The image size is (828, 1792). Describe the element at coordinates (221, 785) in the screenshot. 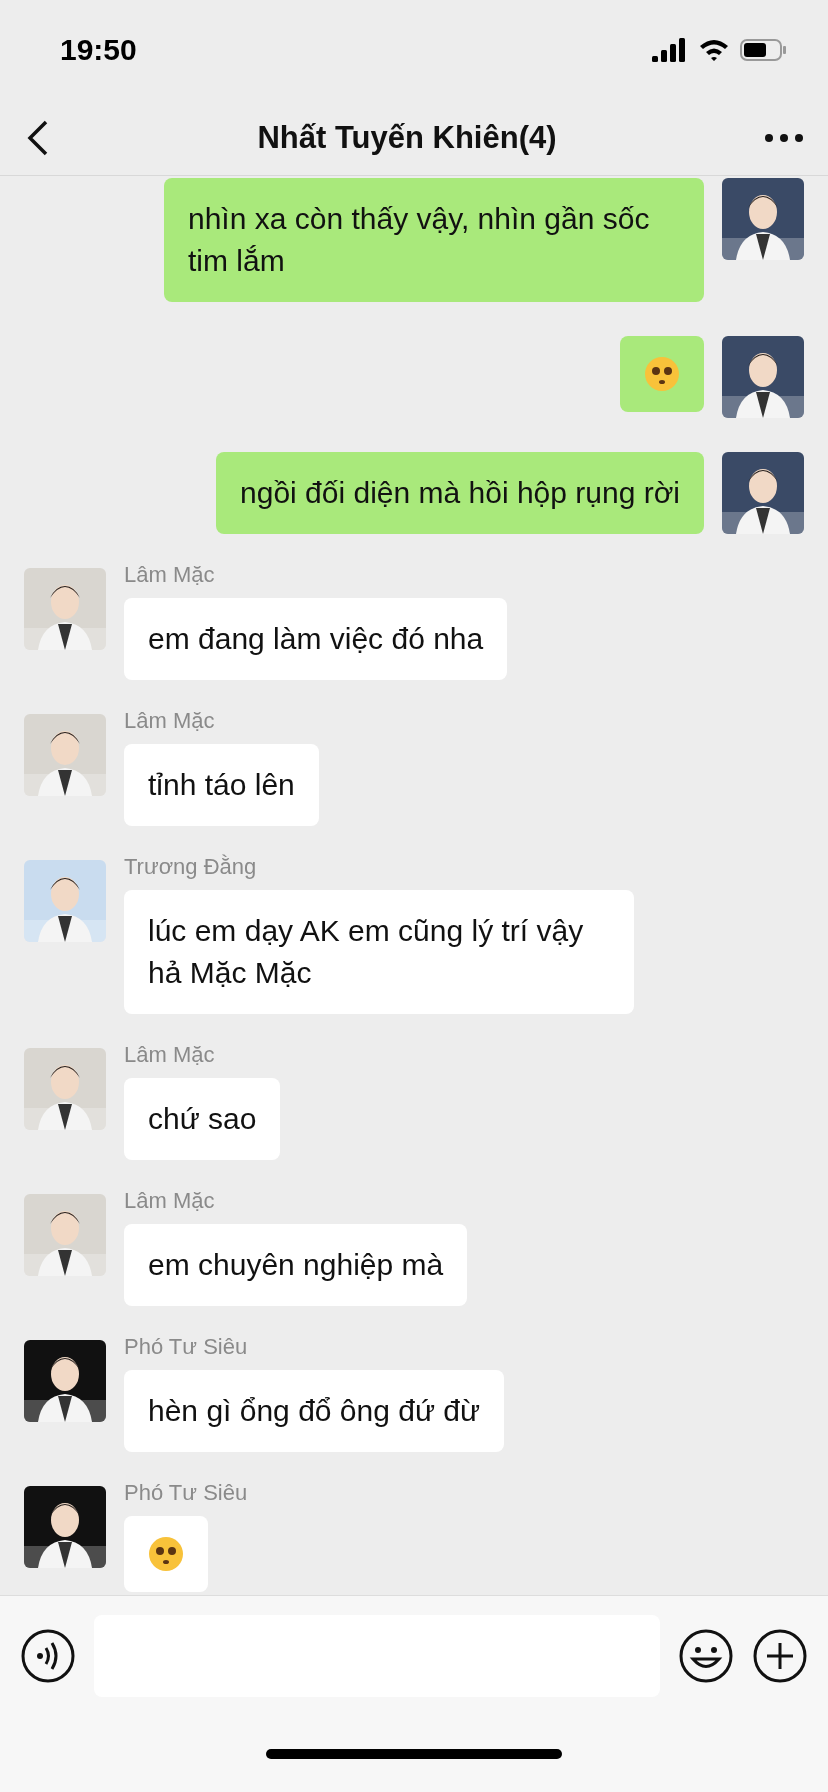

I see `message-bubble: tỉnh táo lên` at that location.